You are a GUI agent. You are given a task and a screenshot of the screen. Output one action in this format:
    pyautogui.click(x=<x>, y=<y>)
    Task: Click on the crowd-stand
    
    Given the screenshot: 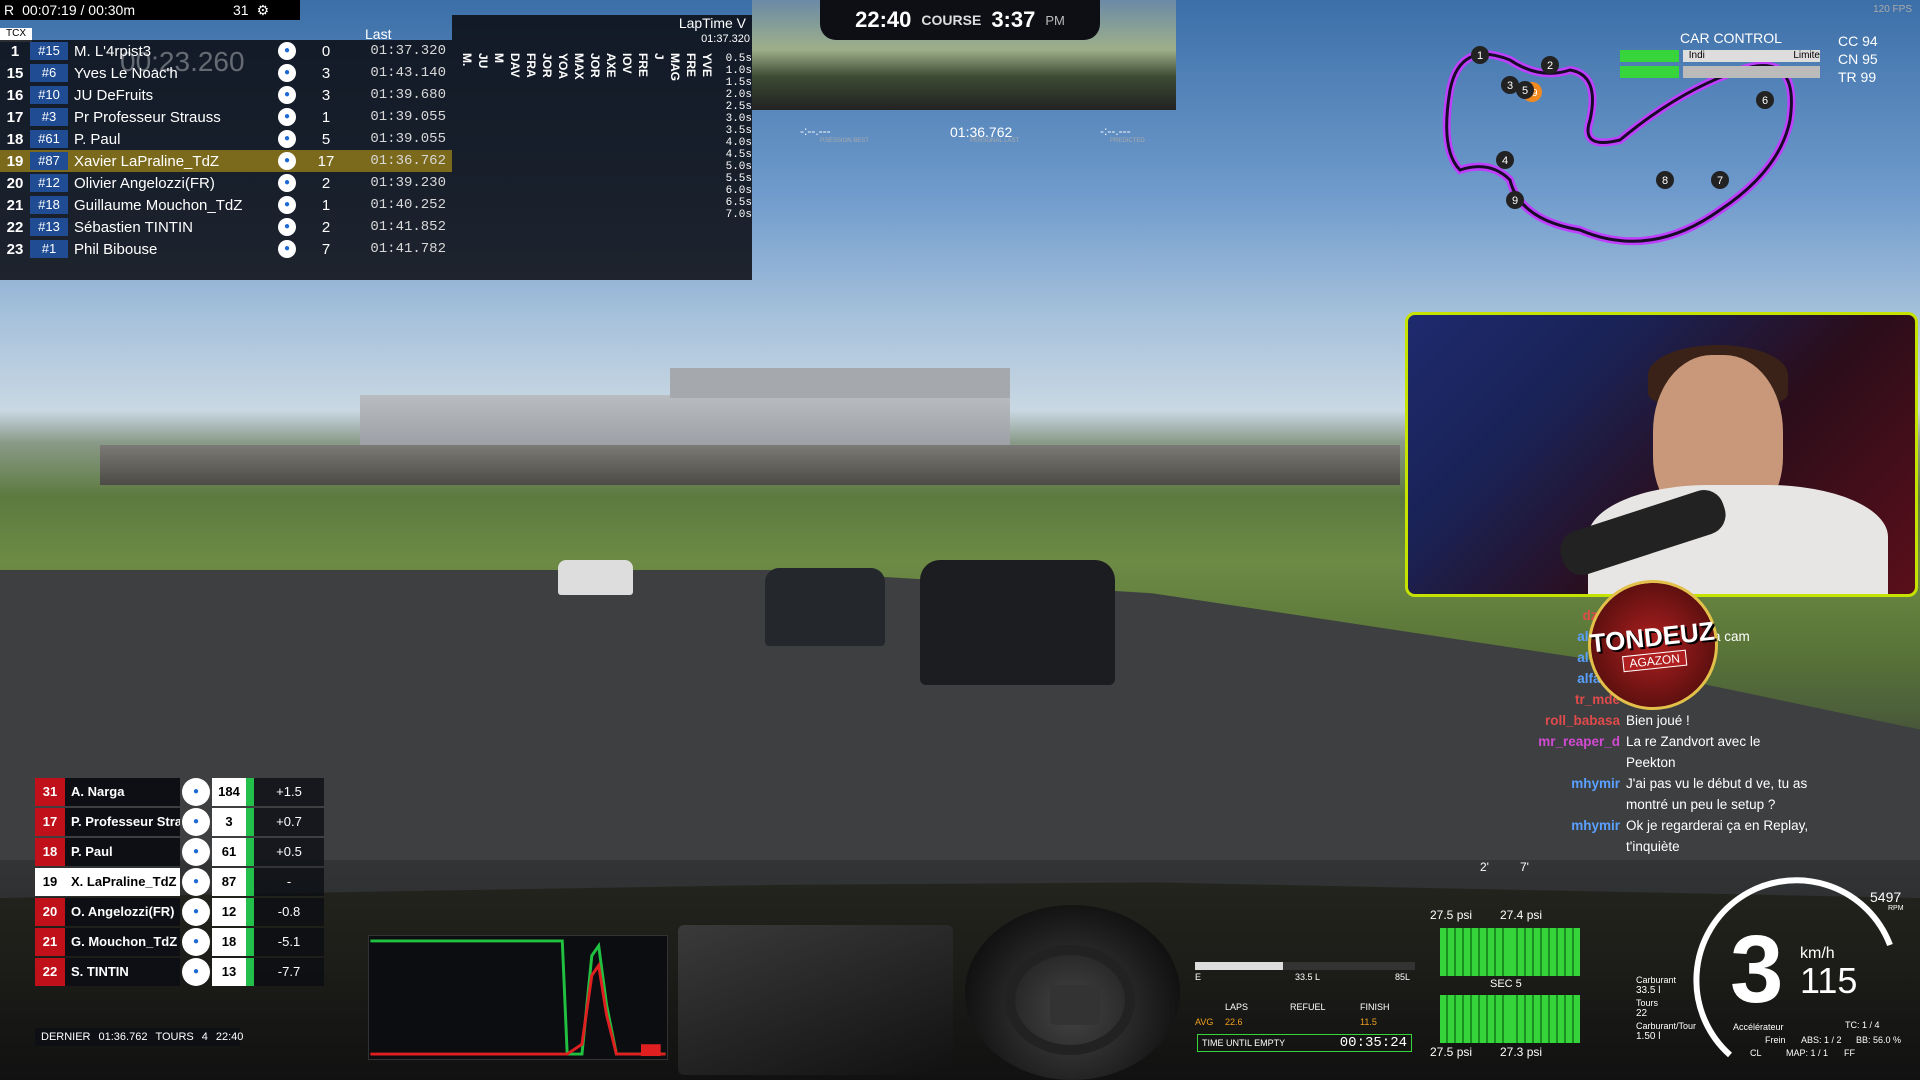 What is the action you would take?
    pyautogui.click(x=750, y=465)
    